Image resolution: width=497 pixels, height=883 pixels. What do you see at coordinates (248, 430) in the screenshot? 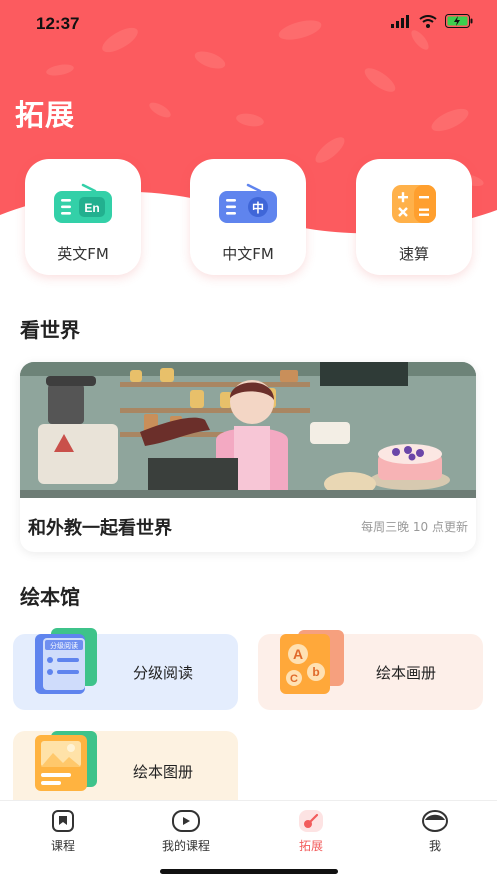
I see `cafe-illustration` at bounding box center [248, 430].